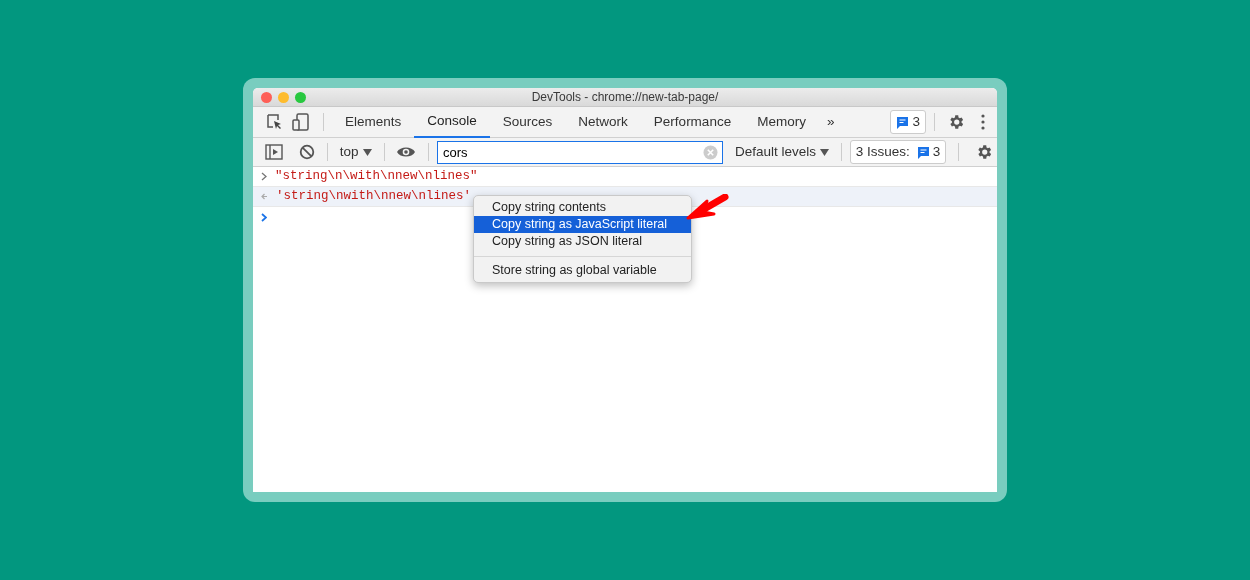  I want to click on levels-dropdown: Default levels, so click(781, 152).